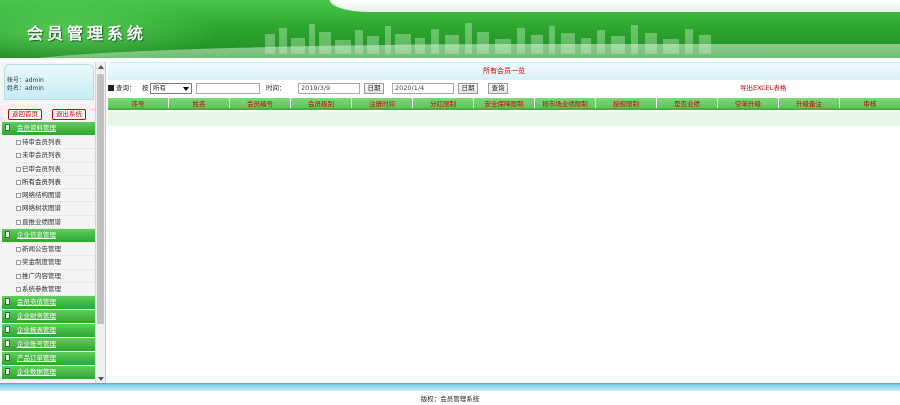 The image size is (900, 405). I want to click on column-header: 会员级别, so click(321, 103).